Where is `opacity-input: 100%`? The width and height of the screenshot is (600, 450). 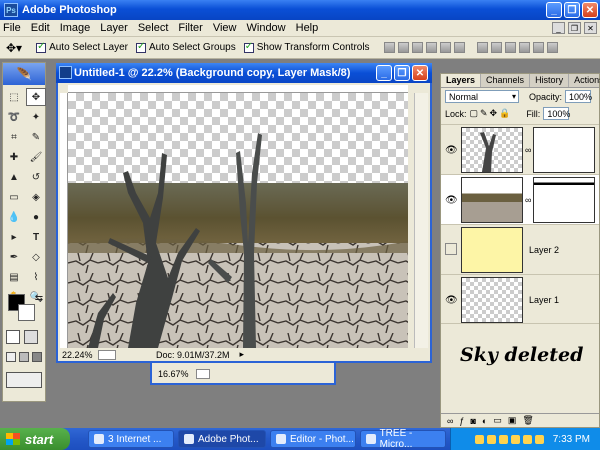 opacity-input: 100% is located at coordinates (578, 96).